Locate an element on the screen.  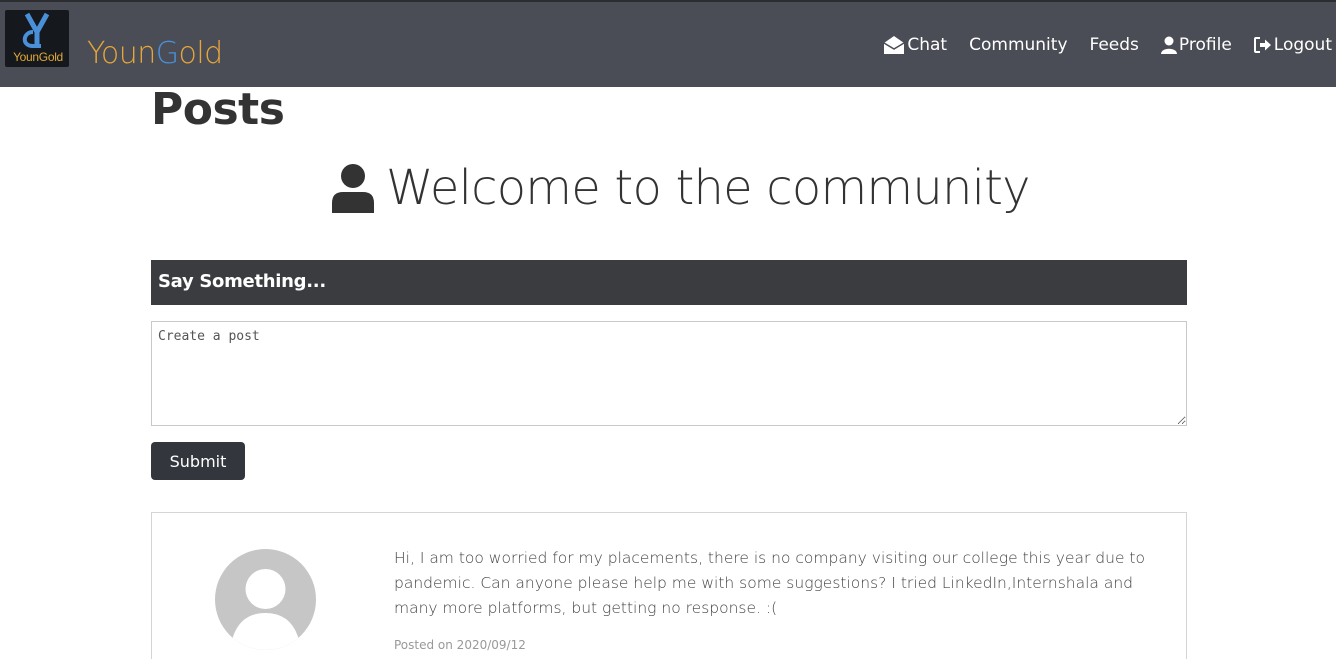
welcome-text: Welcome to the community is located at coordinates (708, 188).